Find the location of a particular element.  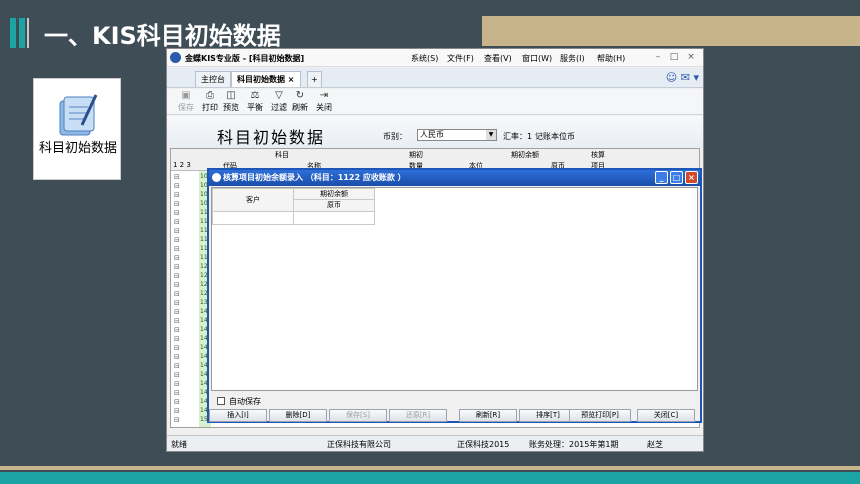

status-bar: 就绪 正保科技有限公司 正保科技2015 账务处理：2015年第1期 赵芝 is located at coordinates (435, 443).